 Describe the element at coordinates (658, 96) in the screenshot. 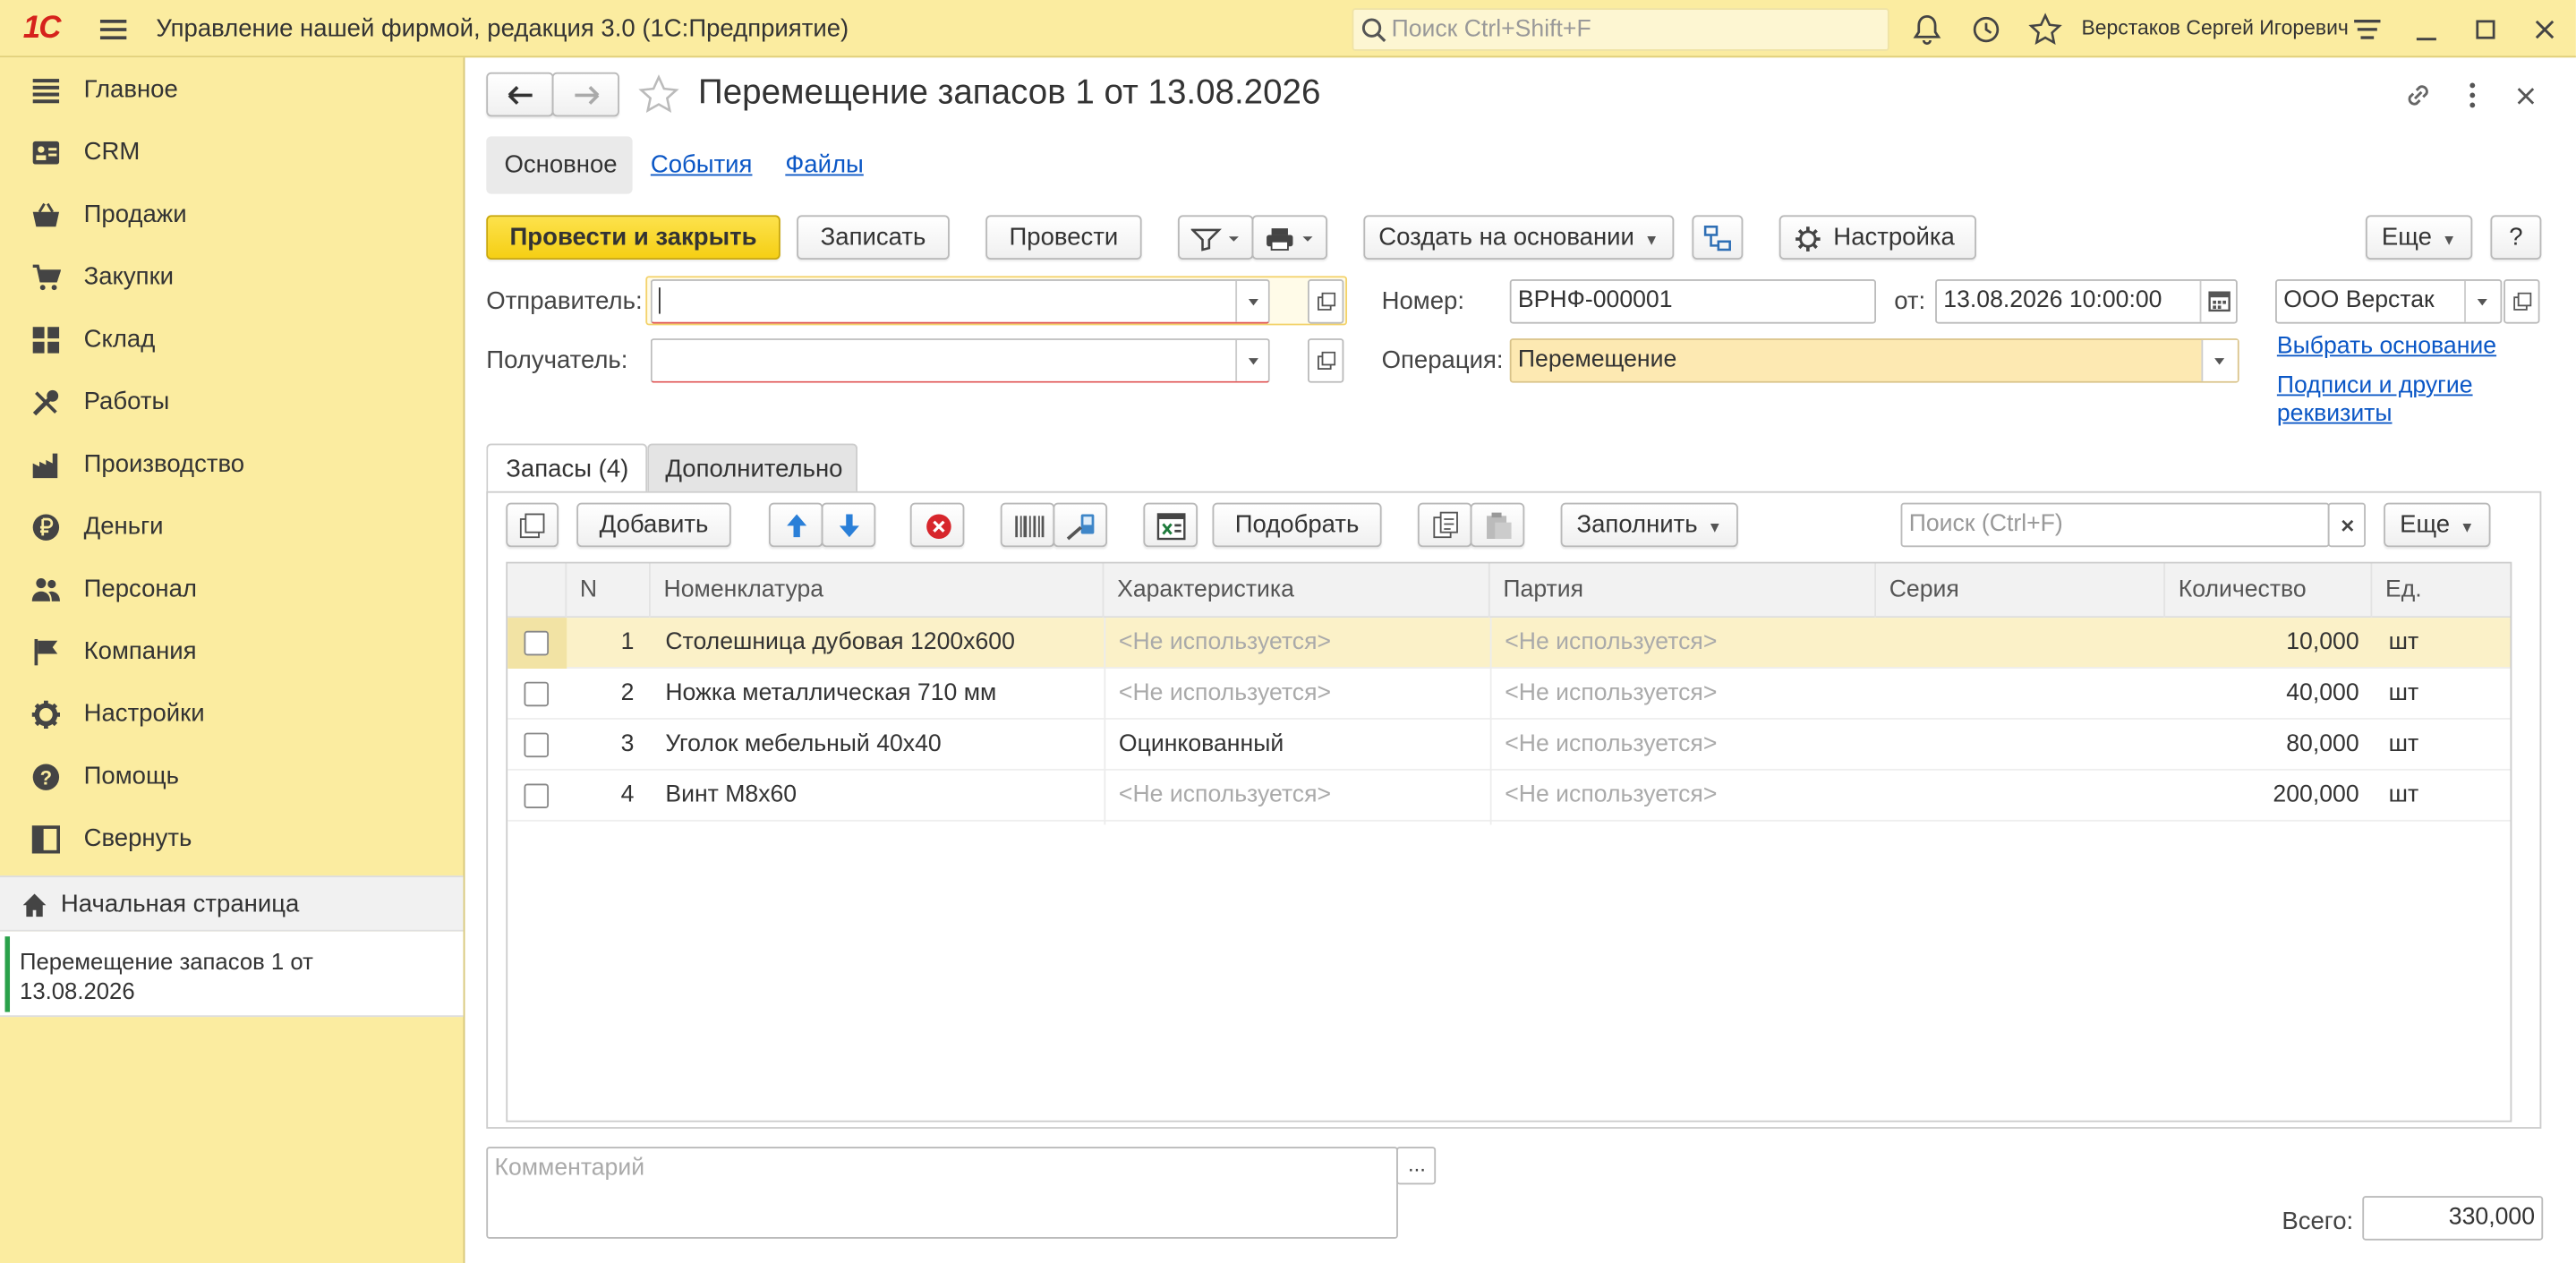

I see `favorite-star-icon` at that location.